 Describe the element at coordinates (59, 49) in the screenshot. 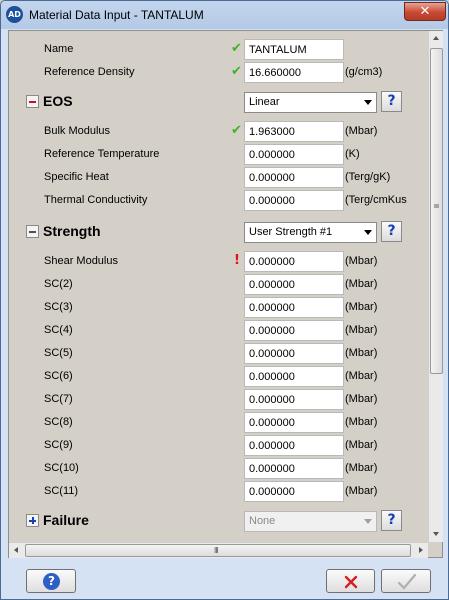

I see `field-label: Name` at that location.